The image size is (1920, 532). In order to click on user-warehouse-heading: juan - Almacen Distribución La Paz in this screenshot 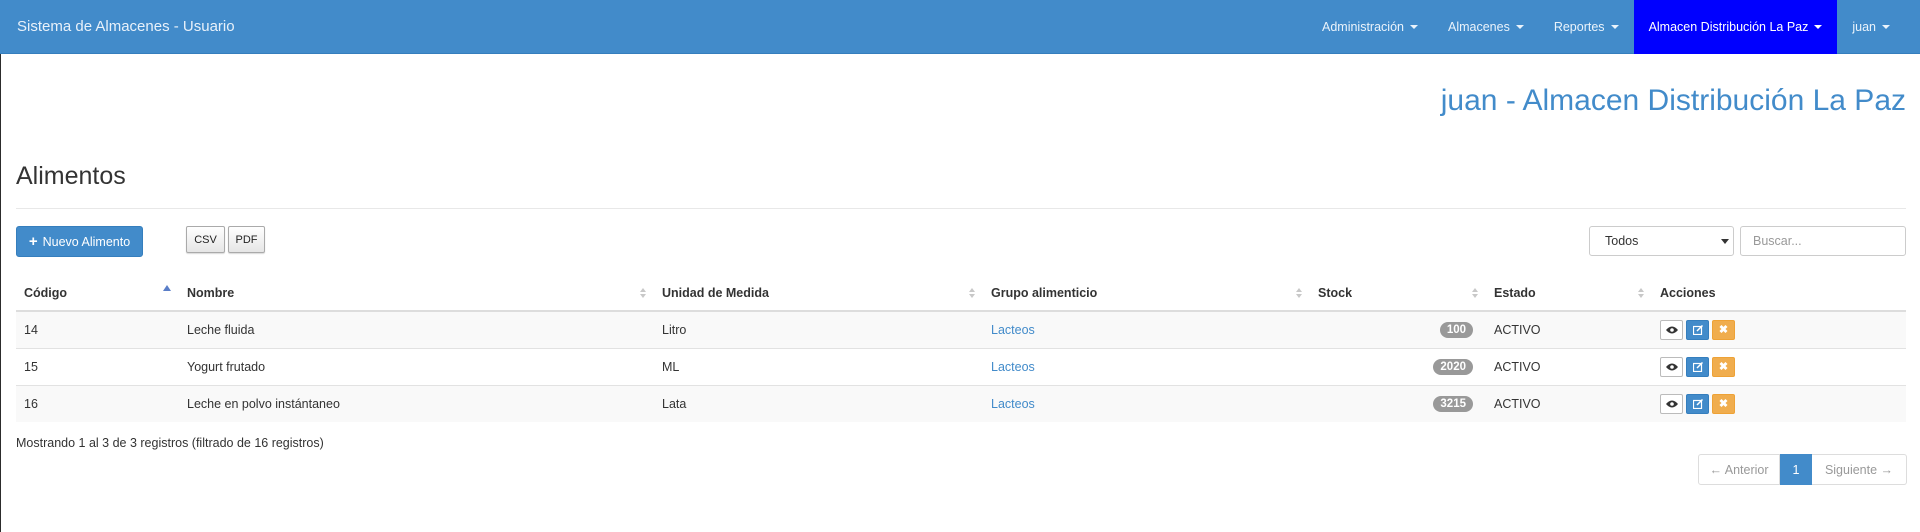, I will do `click(1673, 100)`.